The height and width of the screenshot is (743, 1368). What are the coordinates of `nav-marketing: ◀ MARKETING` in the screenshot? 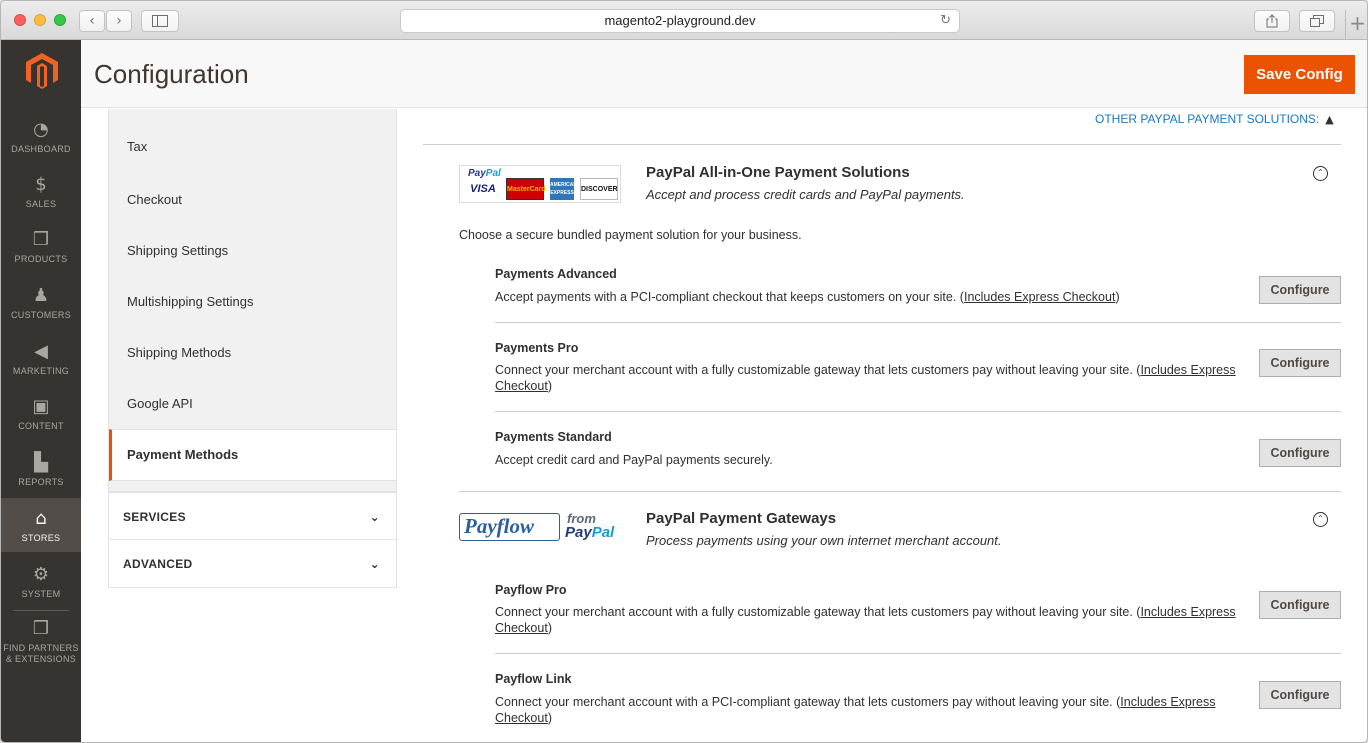 It's located at (41, 369).